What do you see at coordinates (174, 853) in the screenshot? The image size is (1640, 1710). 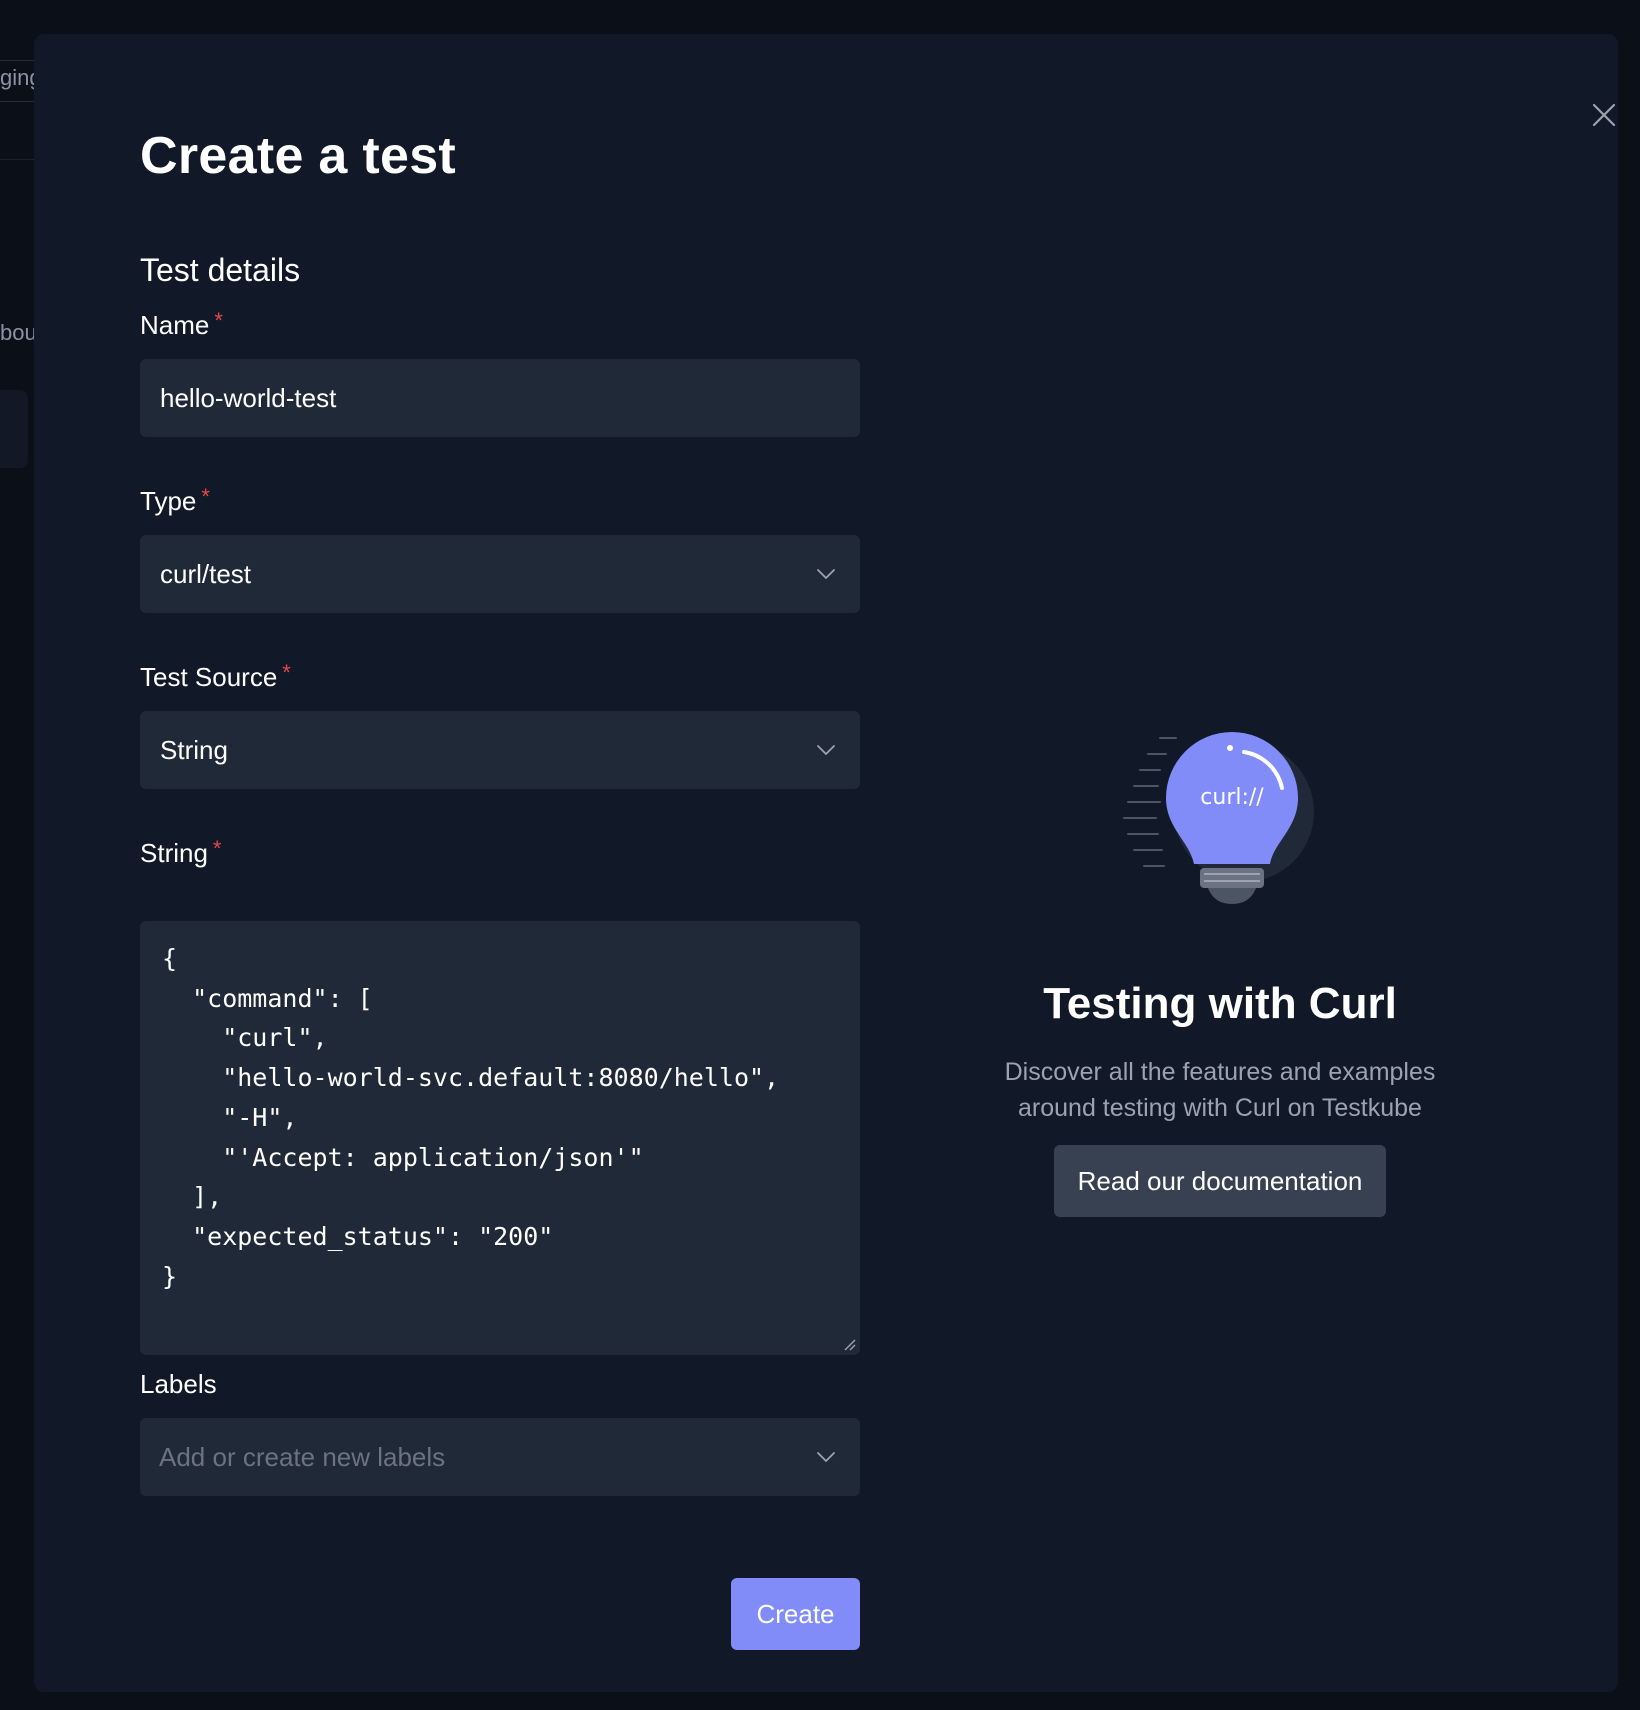 I see `string-label-text: String` at bounding box center [174, 853].